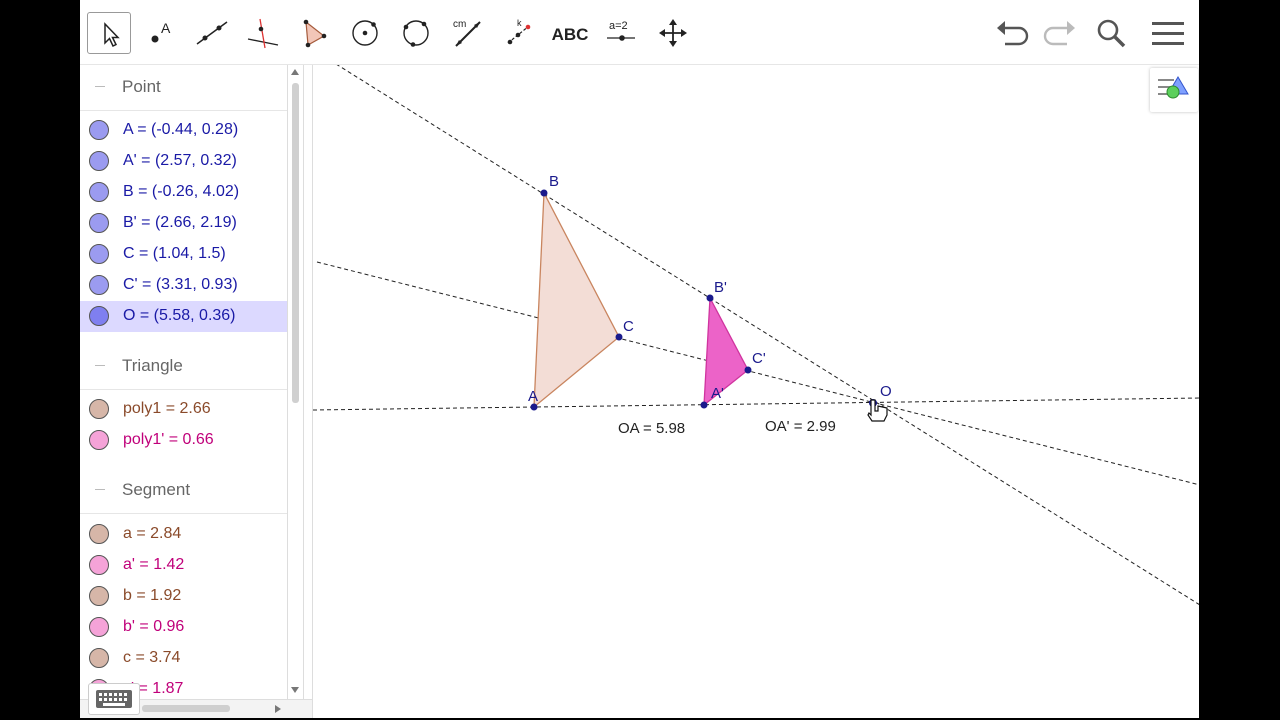 This screenshot has width=1280, height=720. Describe the element at coordinates (759, 358) in the screenshot. I see `label-C-prime: C'` at that location.